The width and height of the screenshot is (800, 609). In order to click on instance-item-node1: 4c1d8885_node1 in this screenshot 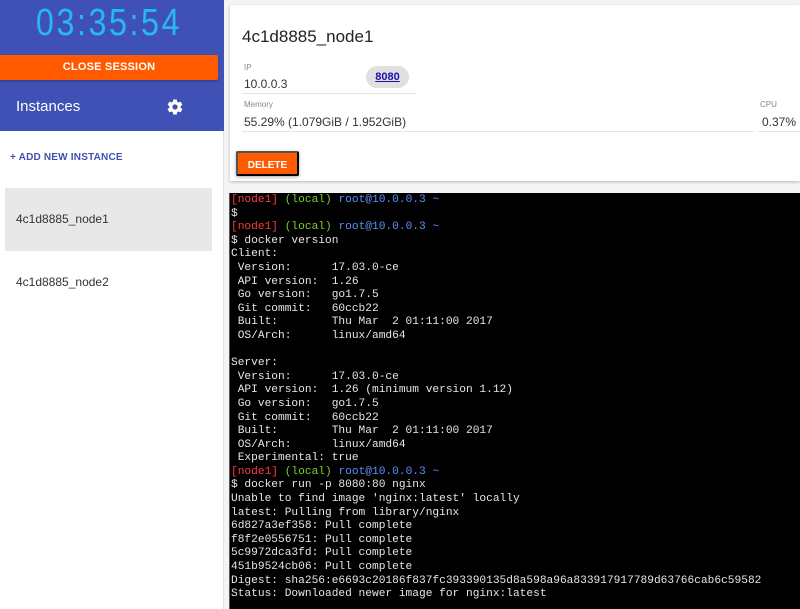, I will do `click(108, 219)`.